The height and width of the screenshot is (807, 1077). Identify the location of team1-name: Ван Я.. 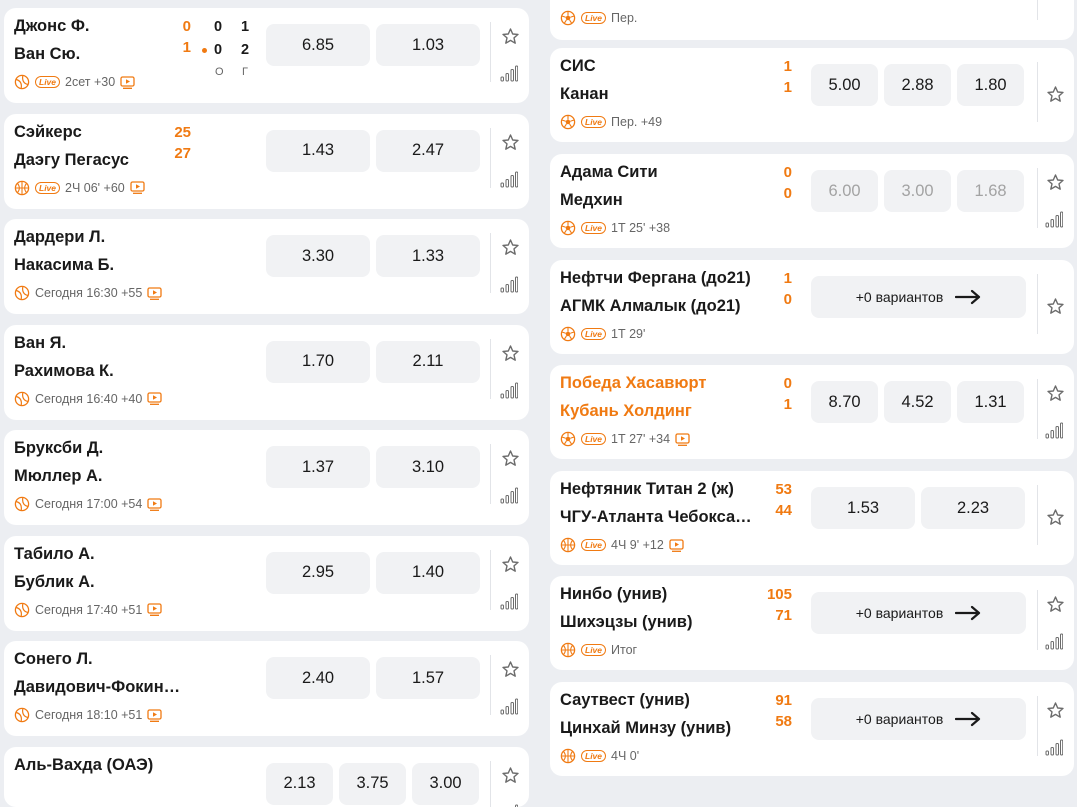
(40, 343).